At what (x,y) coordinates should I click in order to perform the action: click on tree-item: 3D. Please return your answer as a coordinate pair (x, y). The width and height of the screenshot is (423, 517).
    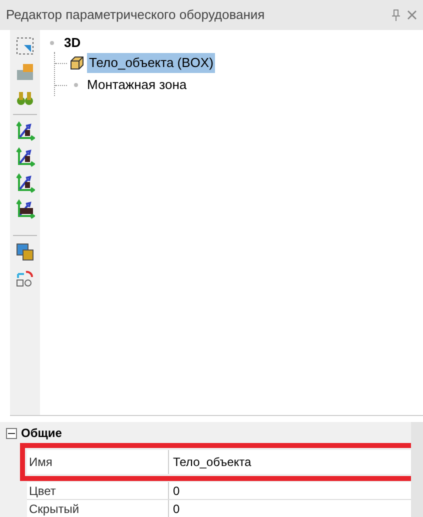
    Looking at the image, I should click on (72, 43).